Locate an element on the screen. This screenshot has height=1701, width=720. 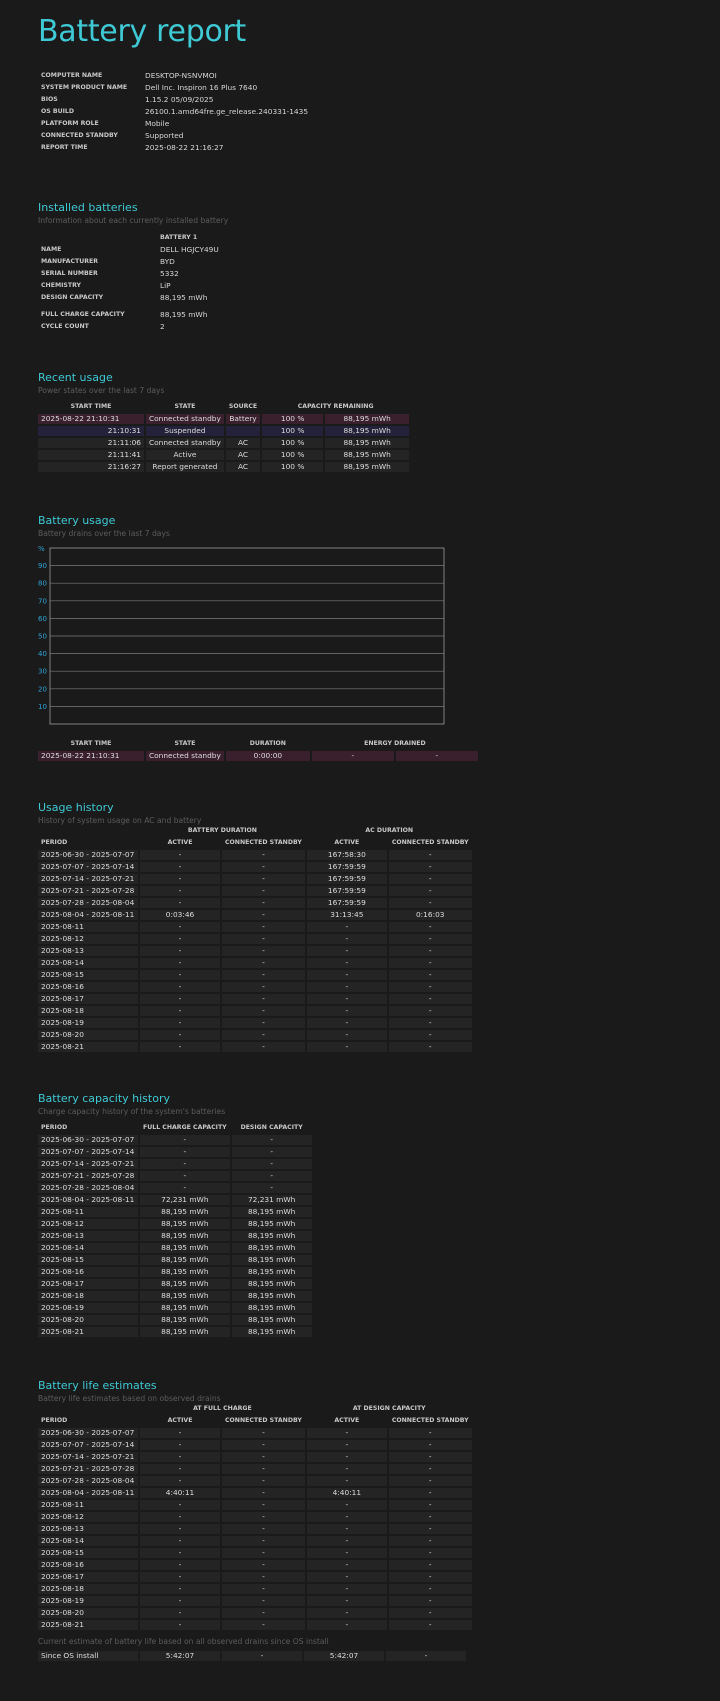
info-row: NAME DELL HGJCY49U is located at coordinates (130, 250).